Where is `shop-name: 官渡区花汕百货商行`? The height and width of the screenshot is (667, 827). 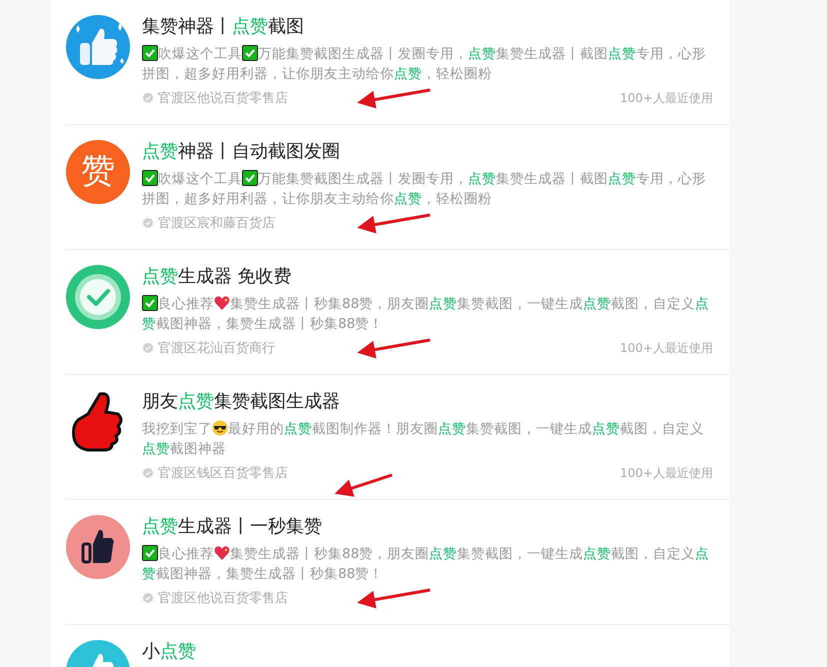 shop-name: 官渡区花汕百货商行 is located at coordinates (216, 348).